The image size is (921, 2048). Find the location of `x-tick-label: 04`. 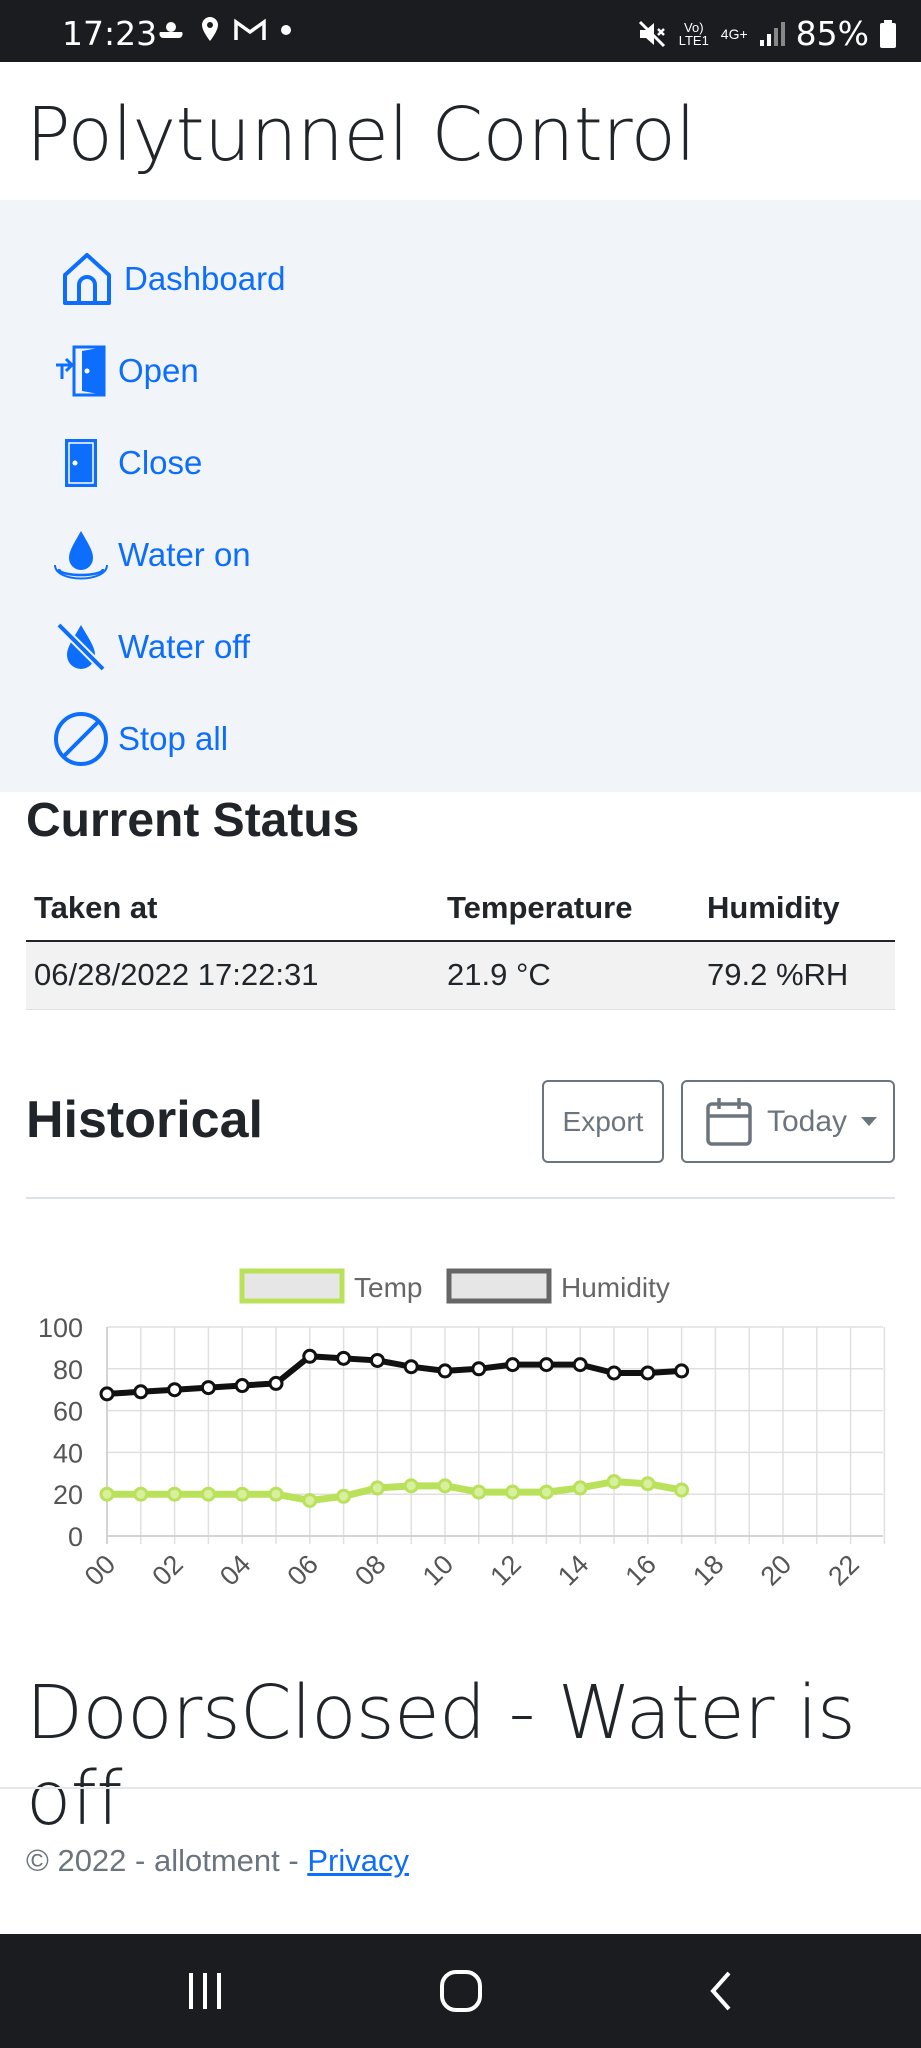

x-tick-label: 04 is located at coordinates (235, 1570).